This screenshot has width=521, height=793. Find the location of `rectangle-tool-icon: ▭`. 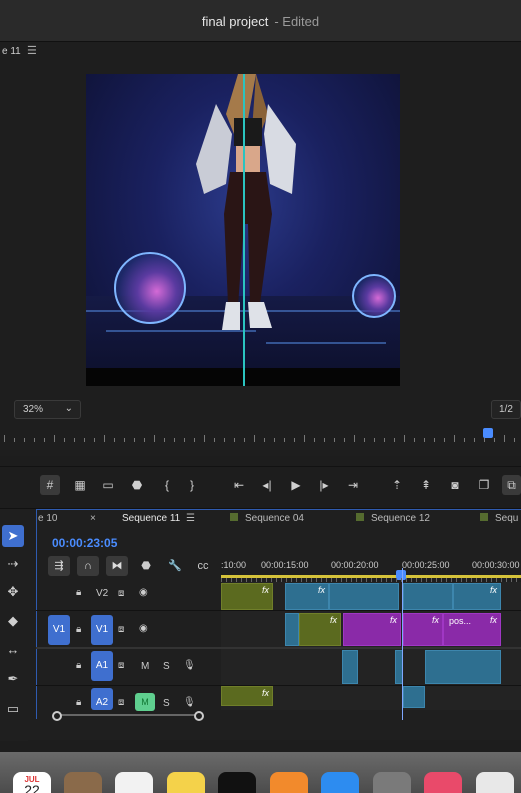

rectangle-tool-icon: ▭ is located at coordinates (13, 709).